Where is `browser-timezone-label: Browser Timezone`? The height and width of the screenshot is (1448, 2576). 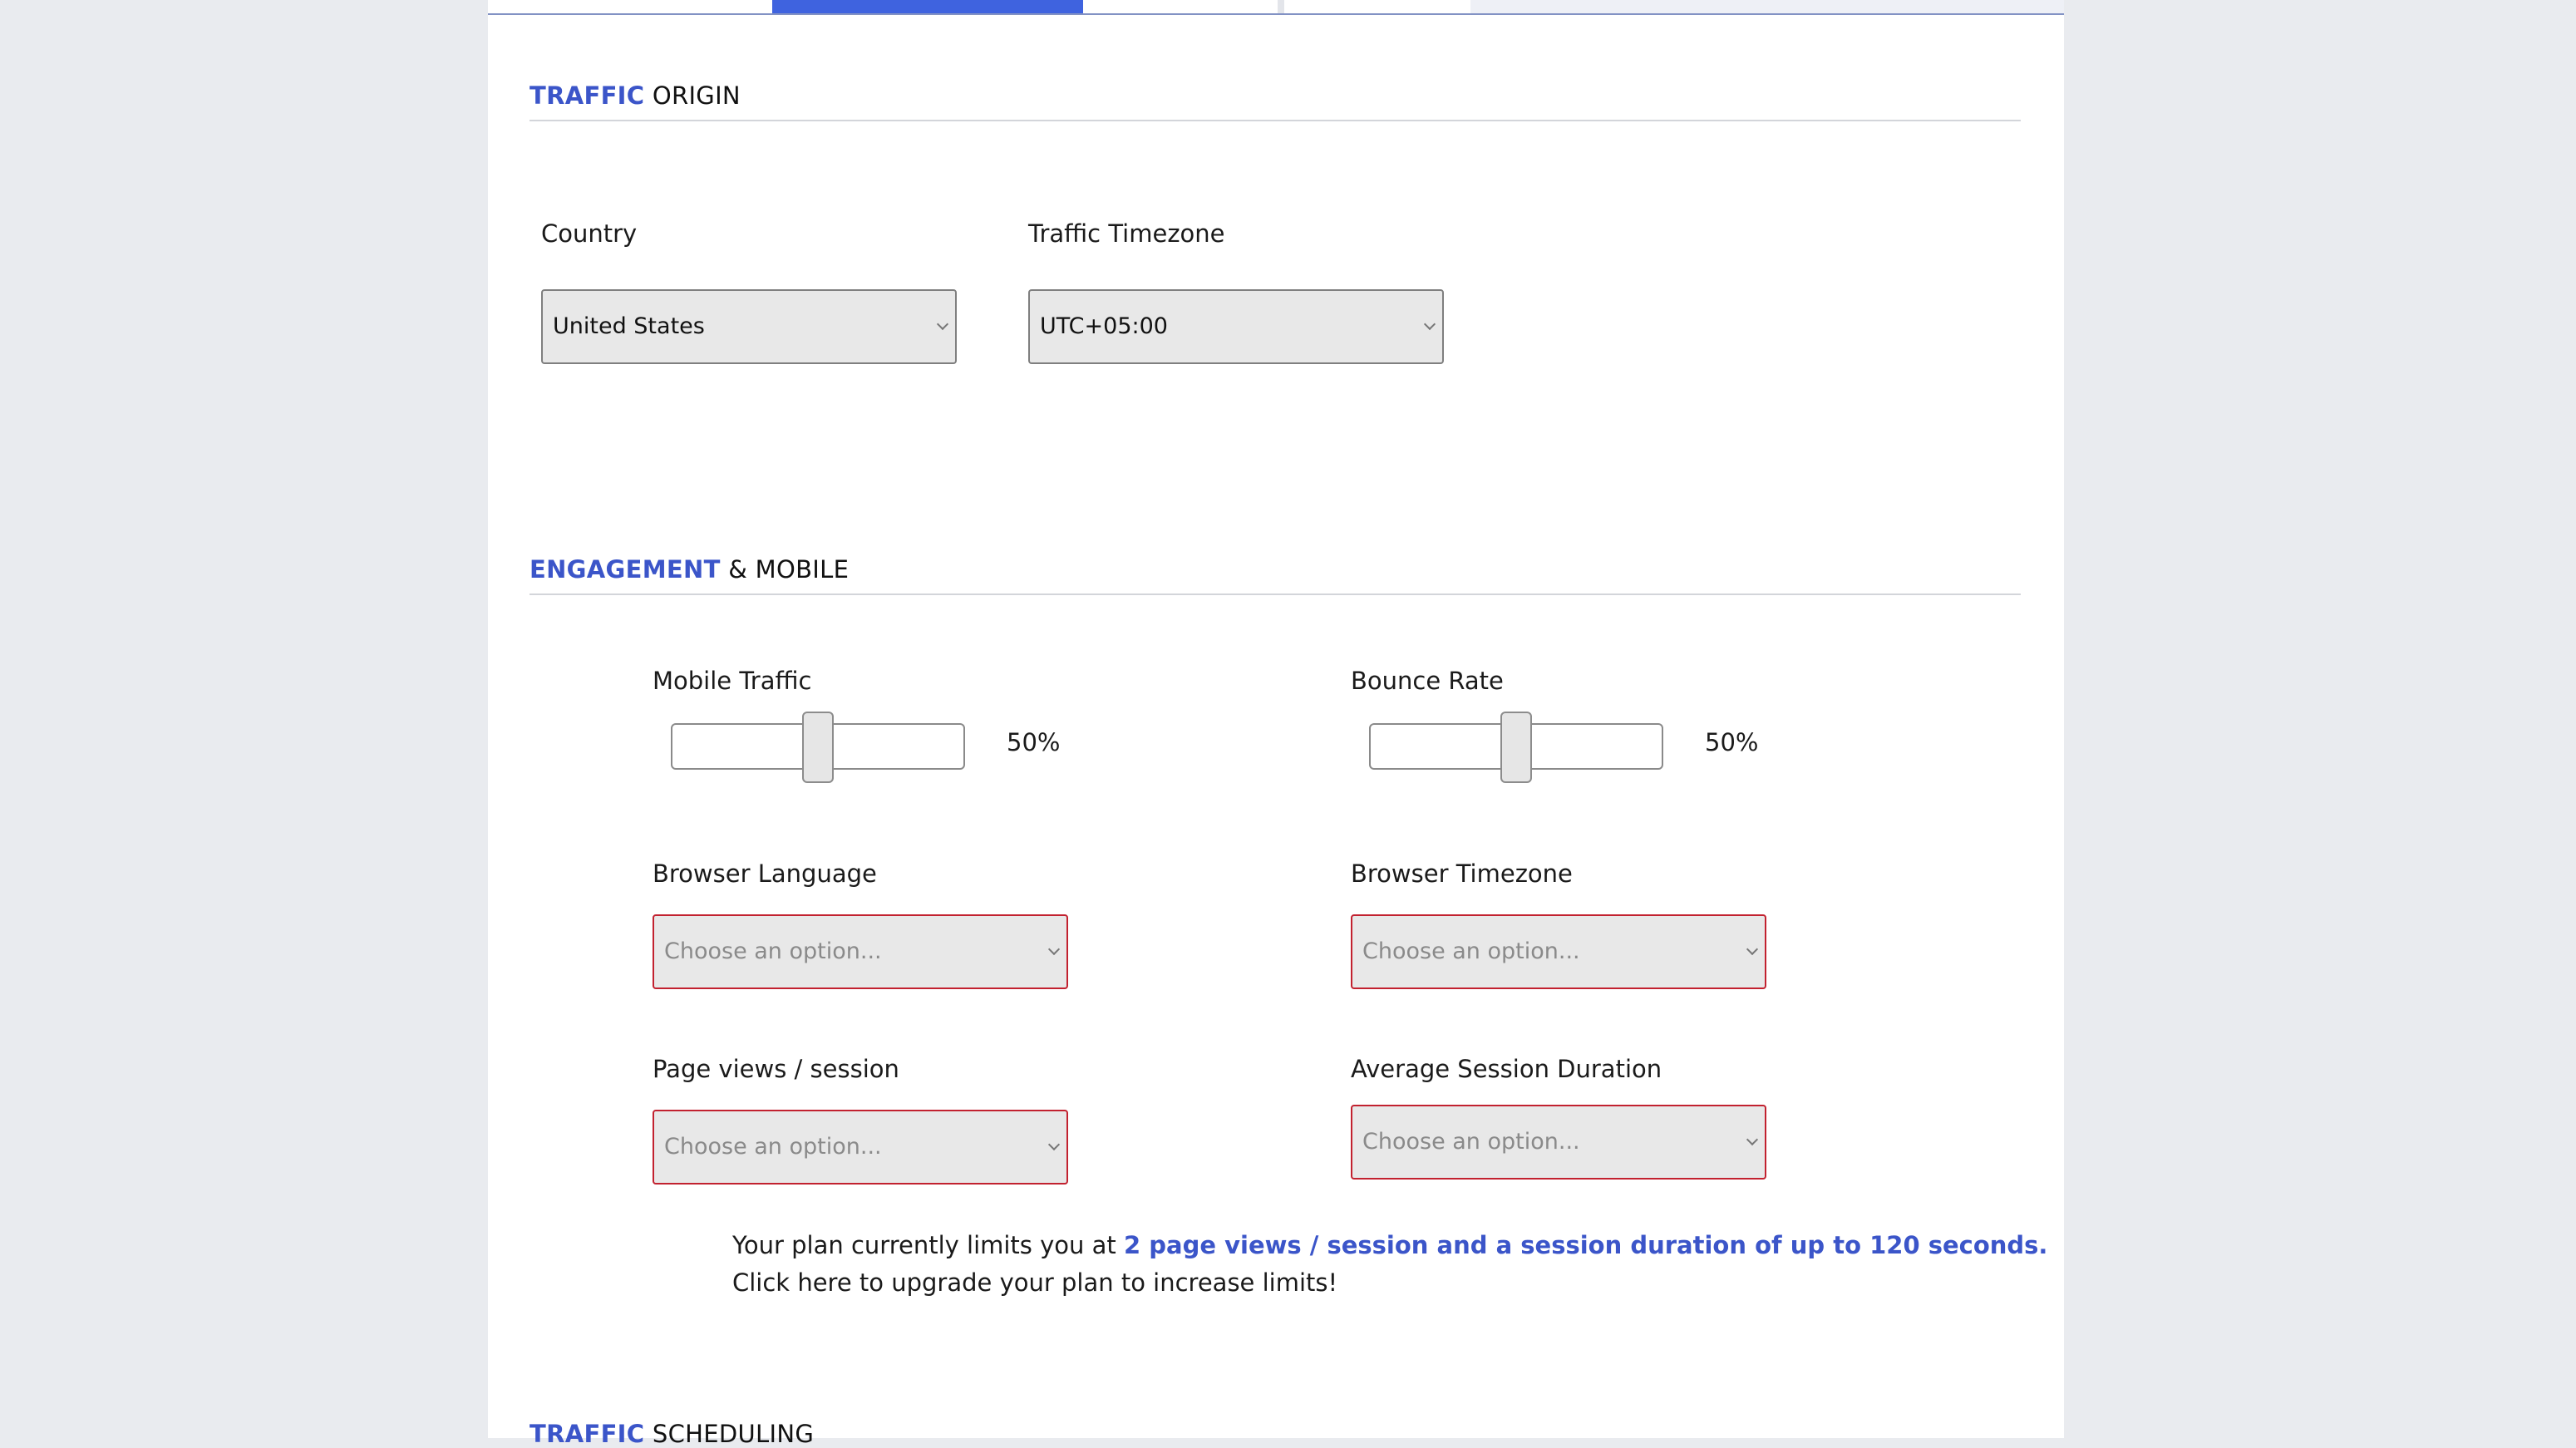 browser-timezone-label: Browser Timezone is located at coordinates (1462, 873).